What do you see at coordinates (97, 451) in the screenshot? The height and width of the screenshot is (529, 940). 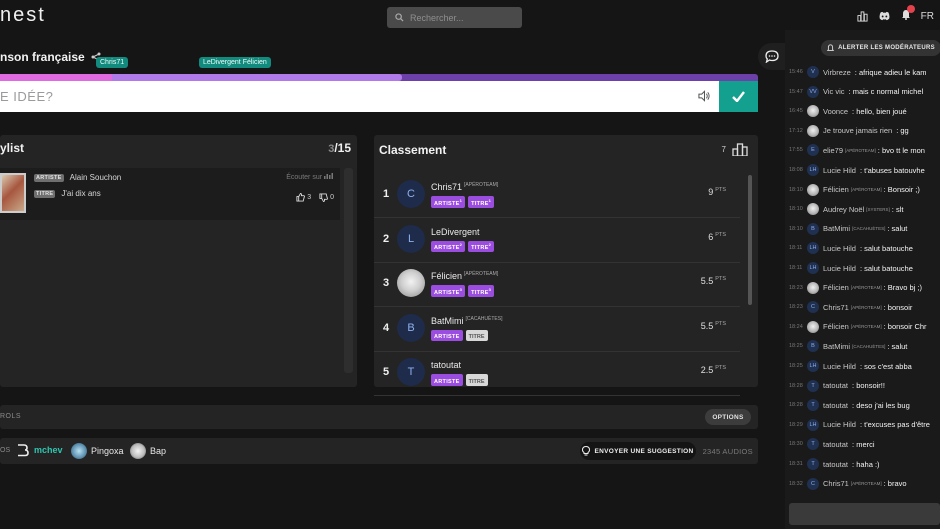 I see `player-chip: Pingoxa` at bounding box center [97, 451].